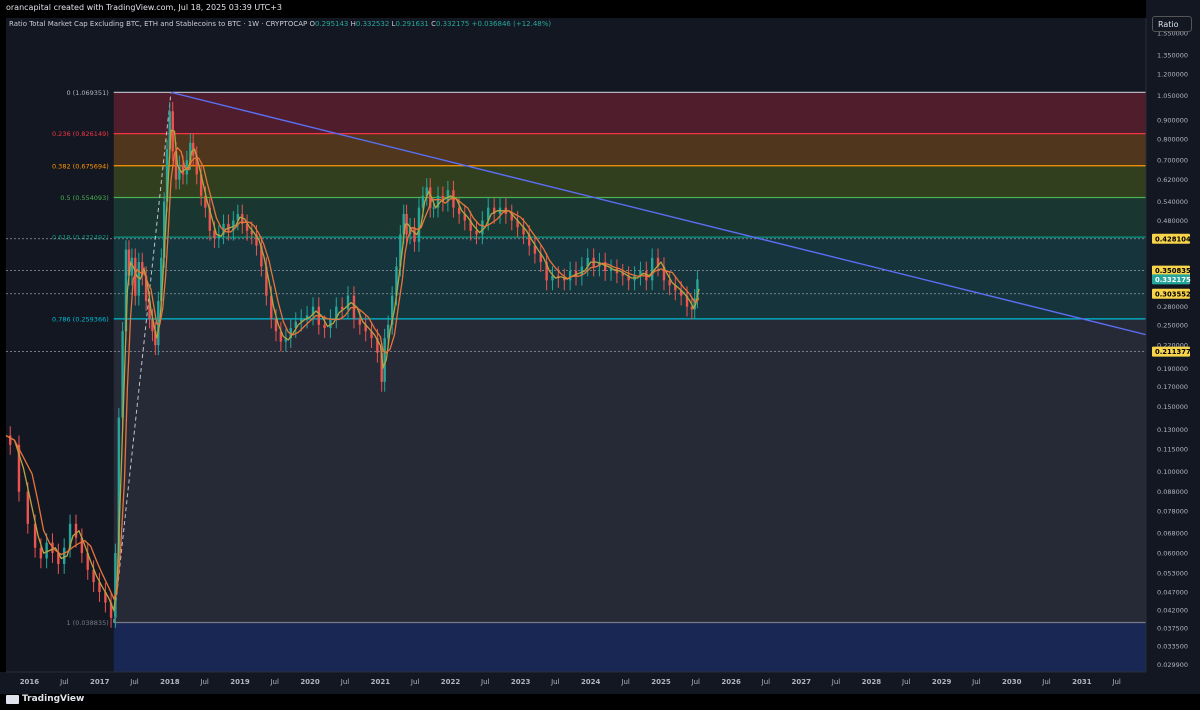 This screenshot has width=1200, height=710. Describe the element at coordinates (1082, 682) in the screenshot. I see `x-tick-label-30: 2031` at that location.